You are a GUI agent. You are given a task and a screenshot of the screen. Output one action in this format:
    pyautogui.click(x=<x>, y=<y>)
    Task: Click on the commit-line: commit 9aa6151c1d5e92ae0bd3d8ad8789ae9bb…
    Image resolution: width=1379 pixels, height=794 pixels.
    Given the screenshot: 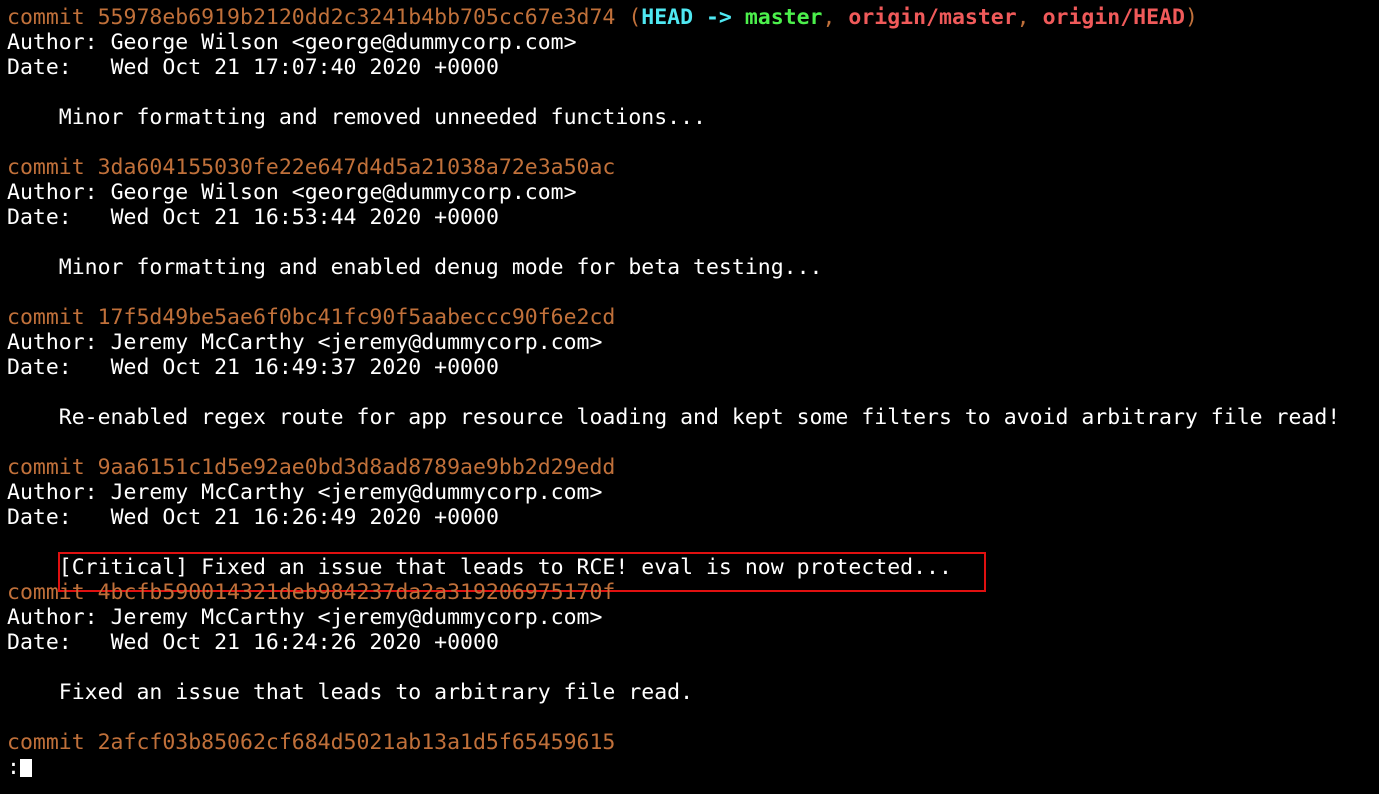 What is the action you would take?
    pyautogui.click(x=692, y=467)
    